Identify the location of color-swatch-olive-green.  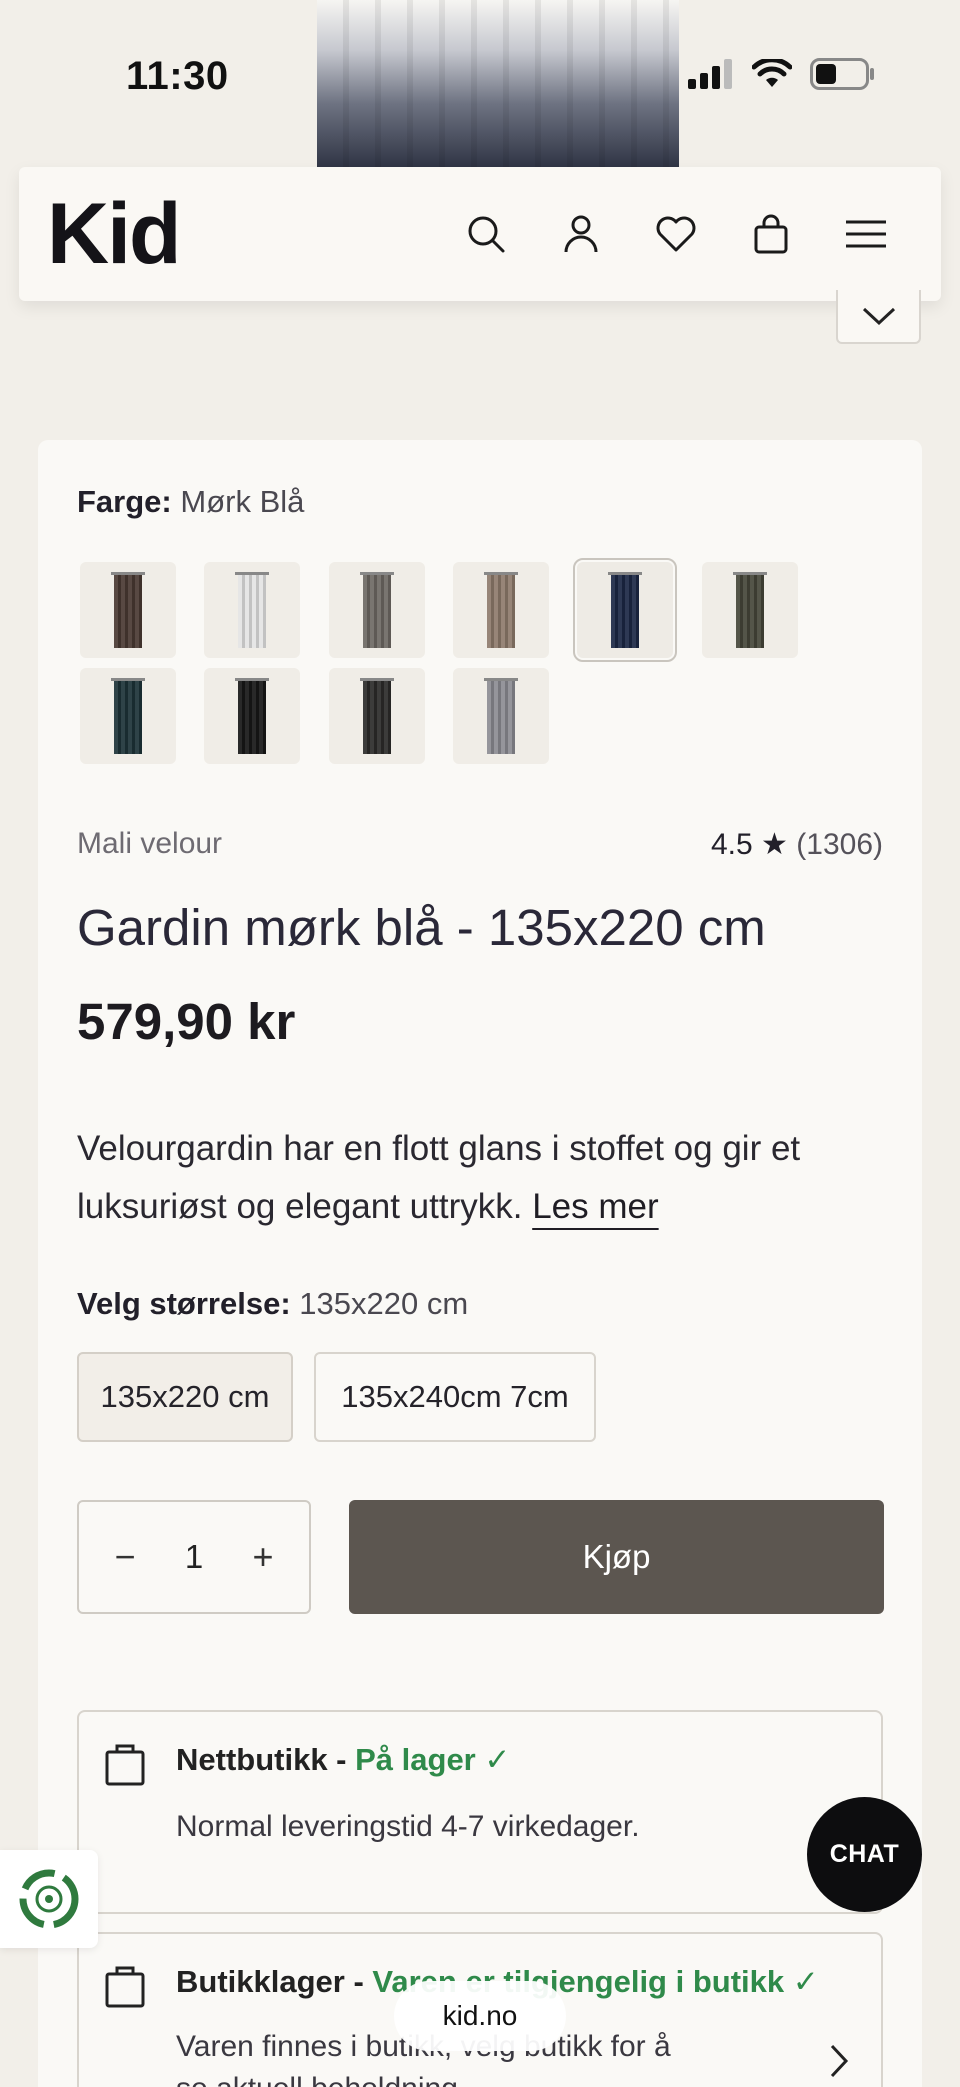
(750, 610).